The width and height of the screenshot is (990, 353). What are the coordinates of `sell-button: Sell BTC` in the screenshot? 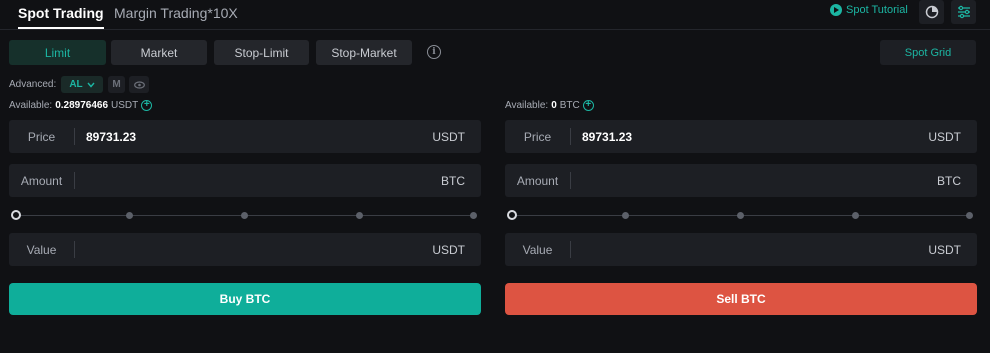 It's located at (741, 299).